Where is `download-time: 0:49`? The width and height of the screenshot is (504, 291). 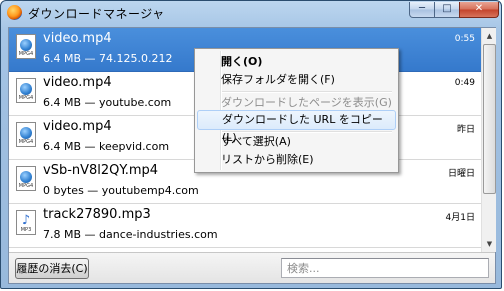
download-time: 0:49 is located at coordinates (464, 83).